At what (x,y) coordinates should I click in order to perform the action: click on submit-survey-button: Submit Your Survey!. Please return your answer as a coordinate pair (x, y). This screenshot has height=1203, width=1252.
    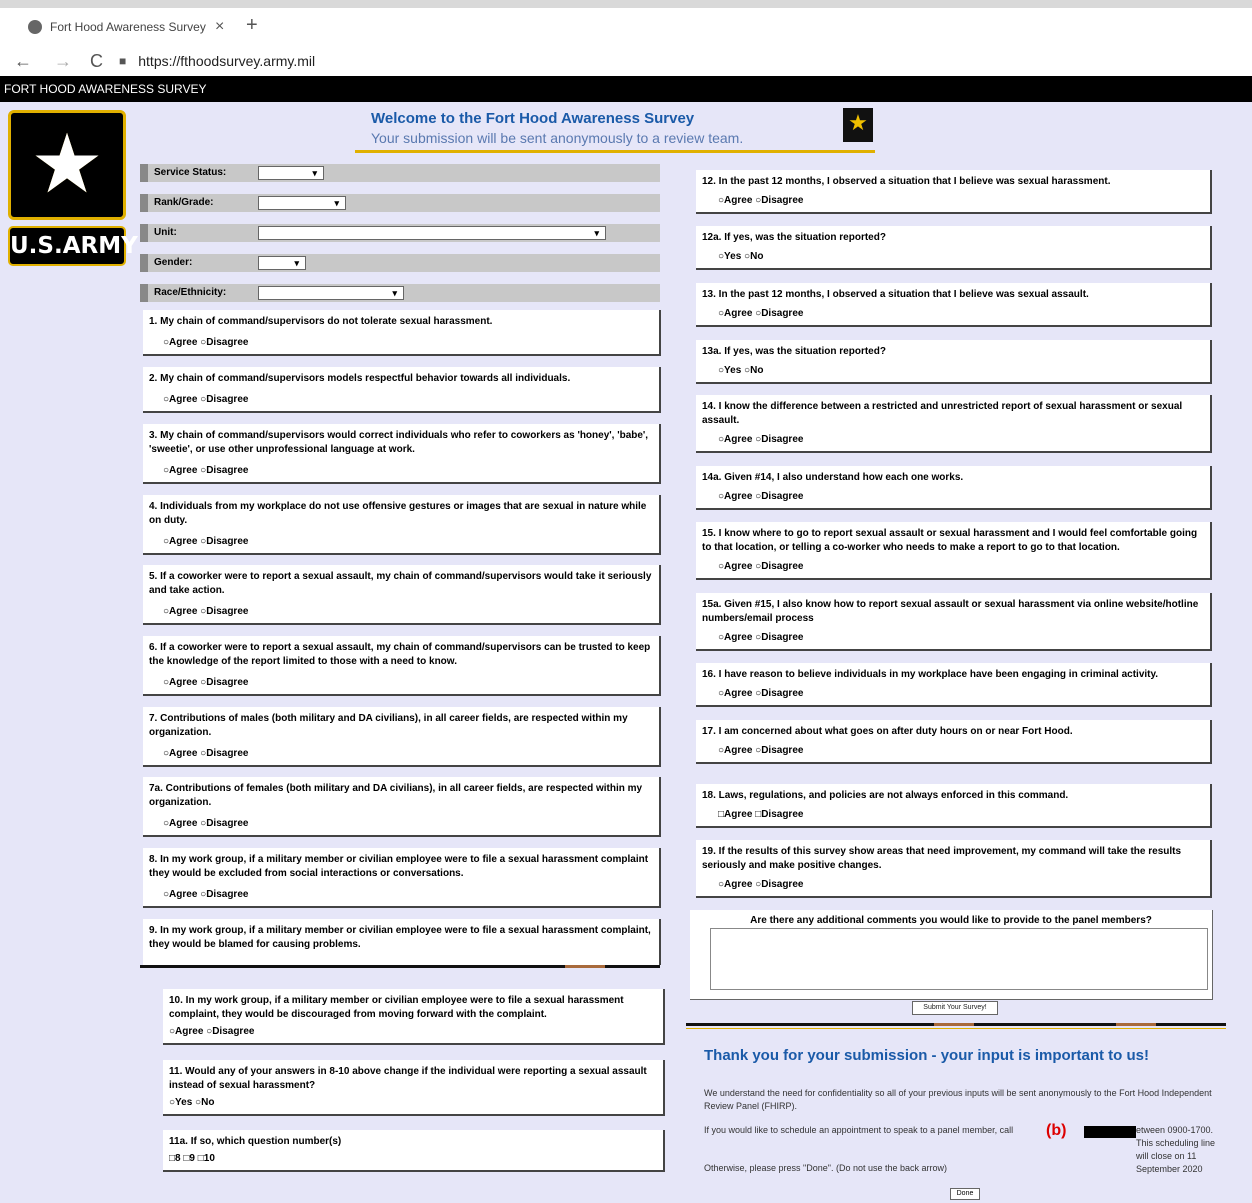
    Looking at the image, I should click on (955, 1008).